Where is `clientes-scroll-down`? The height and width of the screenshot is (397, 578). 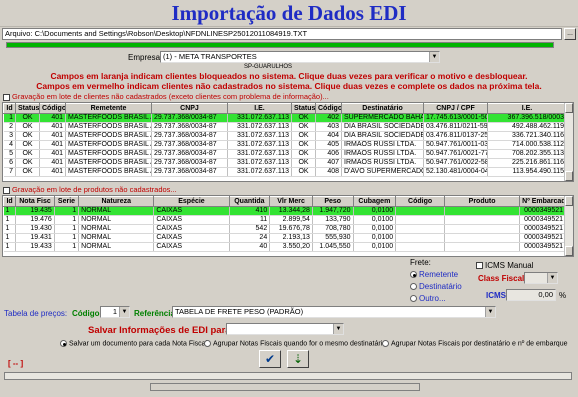 clientes-scroll-down is located at coordinates (569, 176).